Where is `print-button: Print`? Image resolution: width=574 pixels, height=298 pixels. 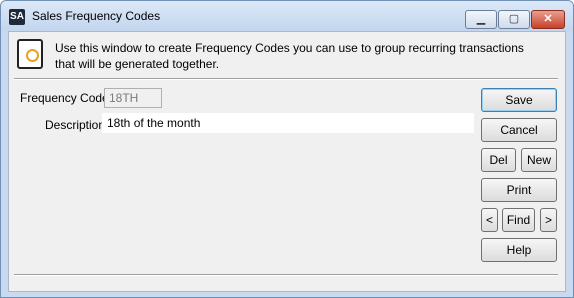 print-button: Print is located at coordinates (519, 190).